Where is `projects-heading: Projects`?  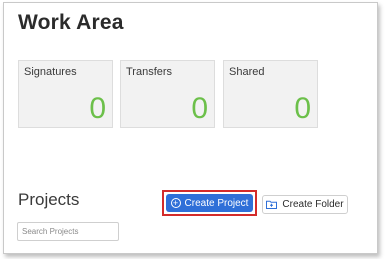 projects-heading: Projects is located at coordinates (49, 199).